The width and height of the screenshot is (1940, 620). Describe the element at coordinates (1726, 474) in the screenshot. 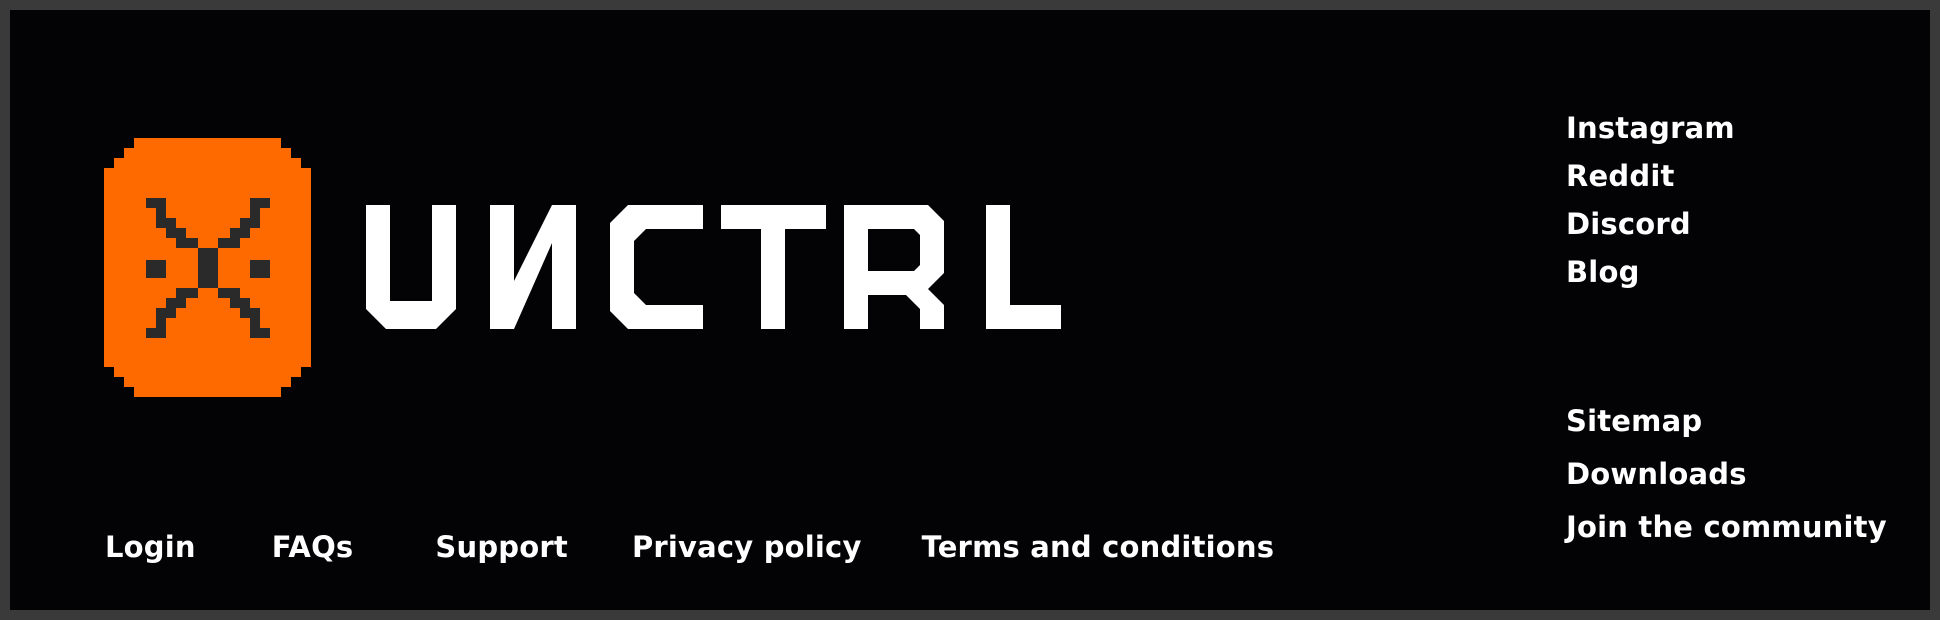

I see `downloads-link: Downloads` at that location.